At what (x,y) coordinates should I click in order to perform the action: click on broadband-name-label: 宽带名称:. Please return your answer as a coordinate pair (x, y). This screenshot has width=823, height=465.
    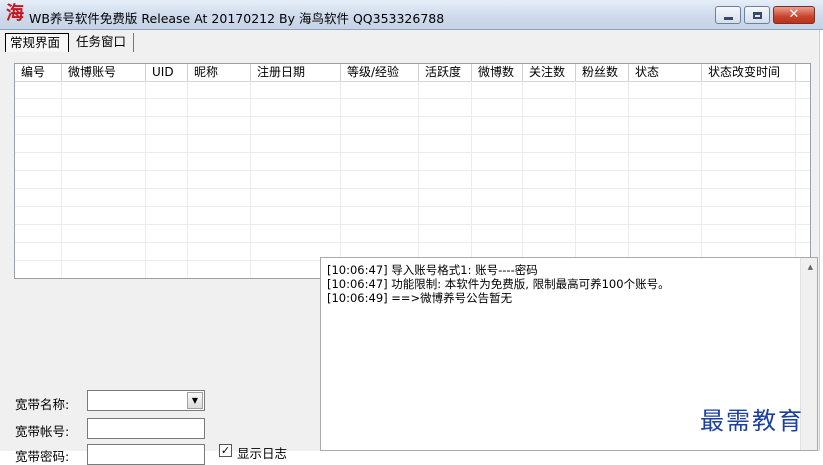
    Looking at the image, I should click on (42, 404).